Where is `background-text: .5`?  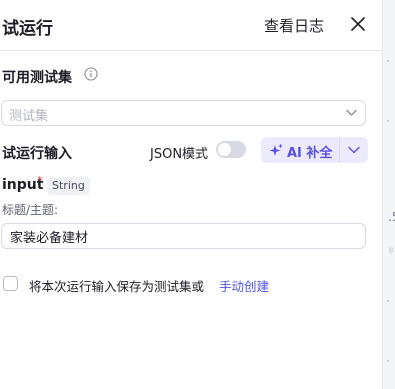
background-text: .5 is located at coordinates (391, 217).